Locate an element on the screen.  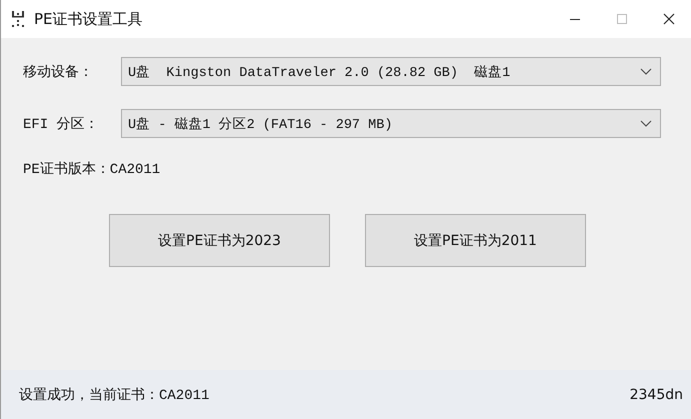
status-message: 设置成功，当前证书：CA2011 is located at coordinates (114, 395).